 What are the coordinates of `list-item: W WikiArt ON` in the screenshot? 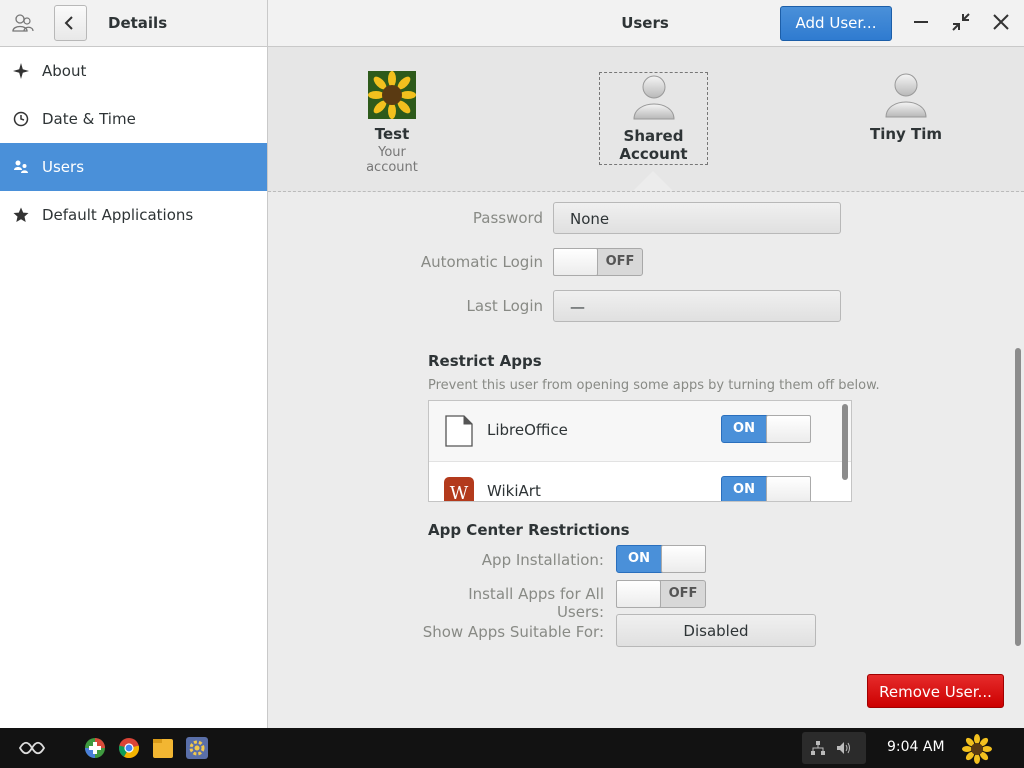 It's located at (640, 482).